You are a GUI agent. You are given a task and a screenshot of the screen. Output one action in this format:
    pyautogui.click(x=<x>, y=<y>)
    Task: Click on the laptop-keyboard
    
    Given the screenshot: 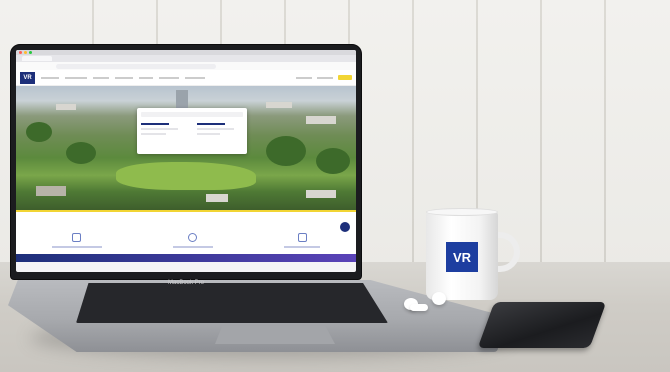 What is the action you would take?
    pyautogui.click(x=232, y=303)
    